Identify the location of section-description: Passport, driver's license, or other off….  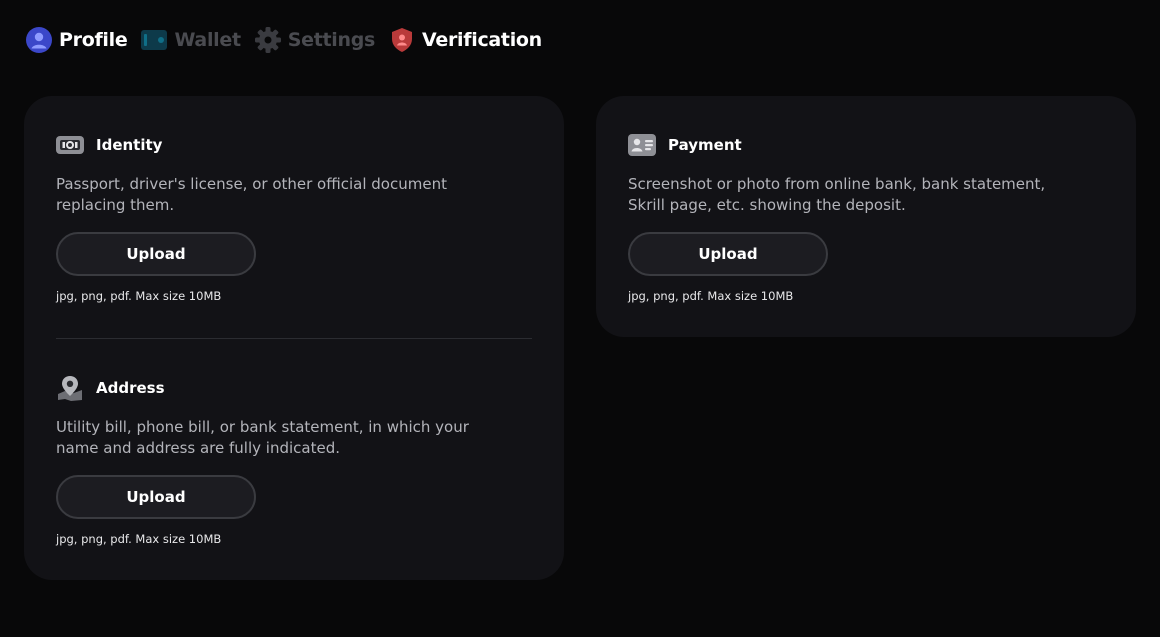
(251, 194).